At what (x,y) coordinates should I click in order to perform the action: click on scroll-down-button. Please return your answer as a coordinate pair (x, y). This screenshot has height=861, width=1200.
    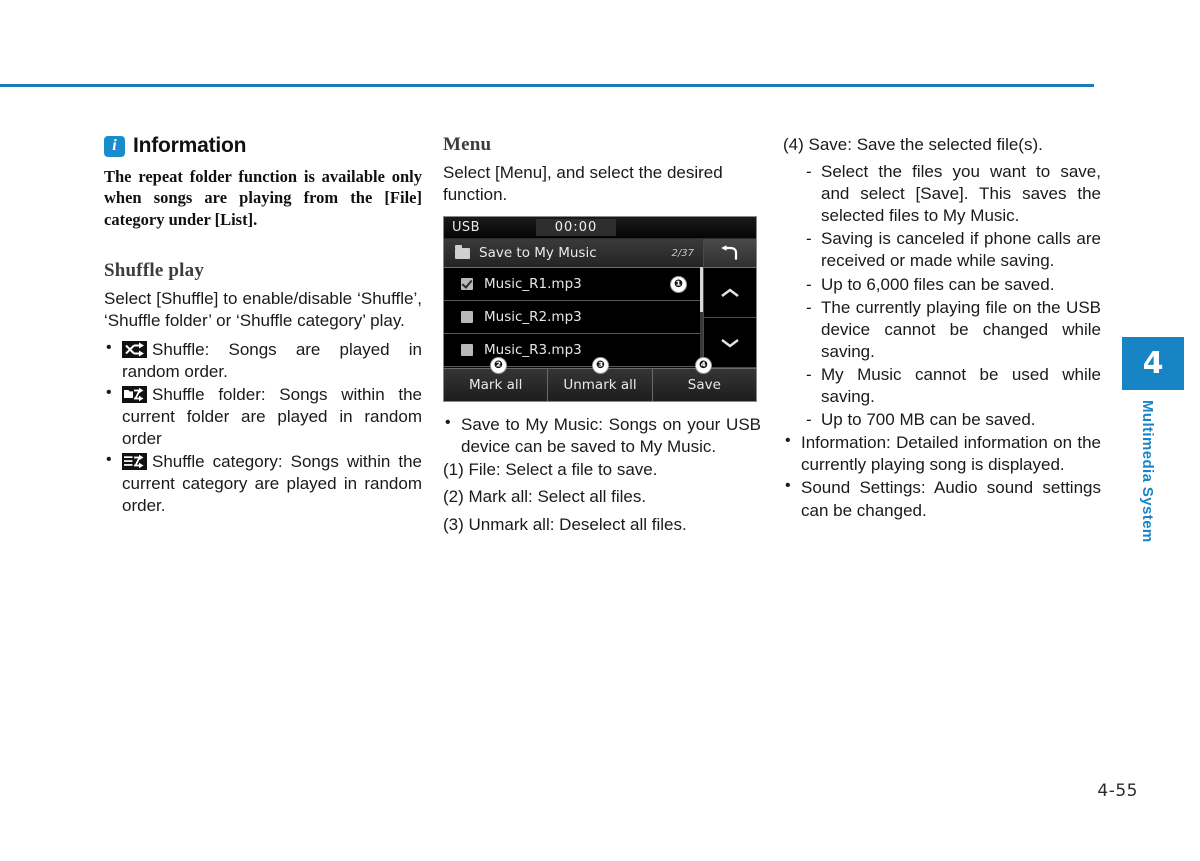
    Looking at the image, I should click on (730, 343).